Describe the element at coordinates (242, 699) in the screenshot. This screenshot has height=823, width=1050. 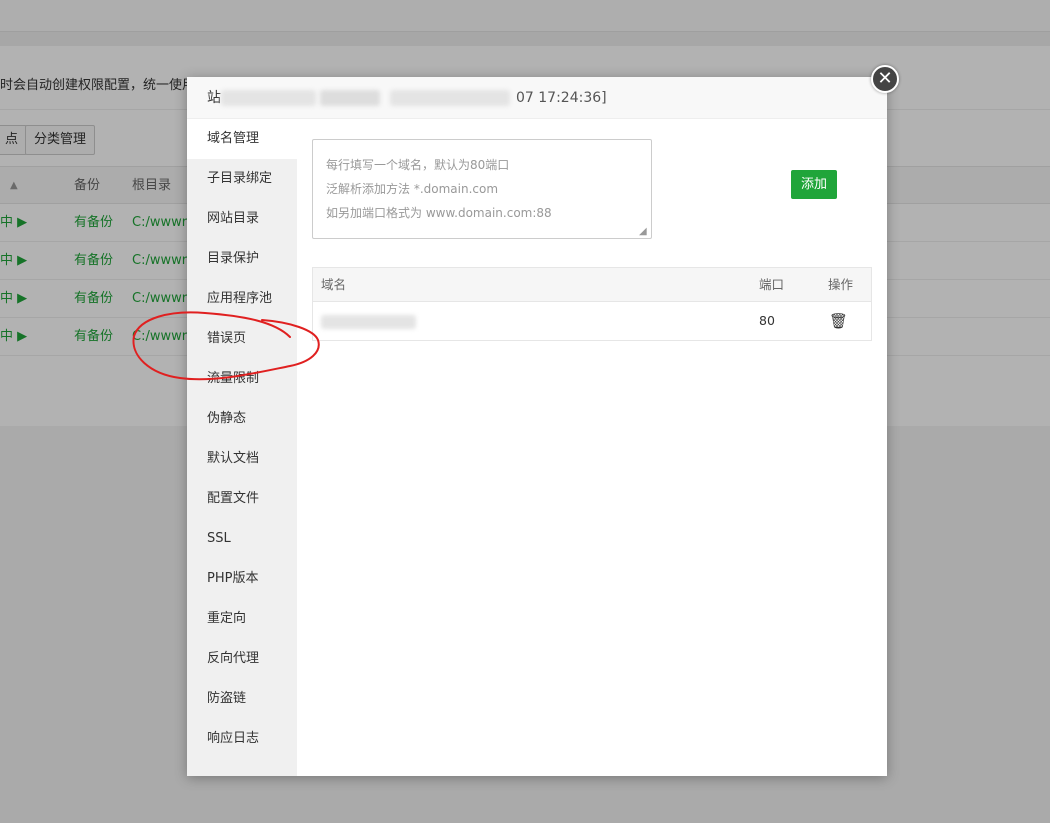
I see `sidebar-item-hotlink-protect: 防盗链` at that location.